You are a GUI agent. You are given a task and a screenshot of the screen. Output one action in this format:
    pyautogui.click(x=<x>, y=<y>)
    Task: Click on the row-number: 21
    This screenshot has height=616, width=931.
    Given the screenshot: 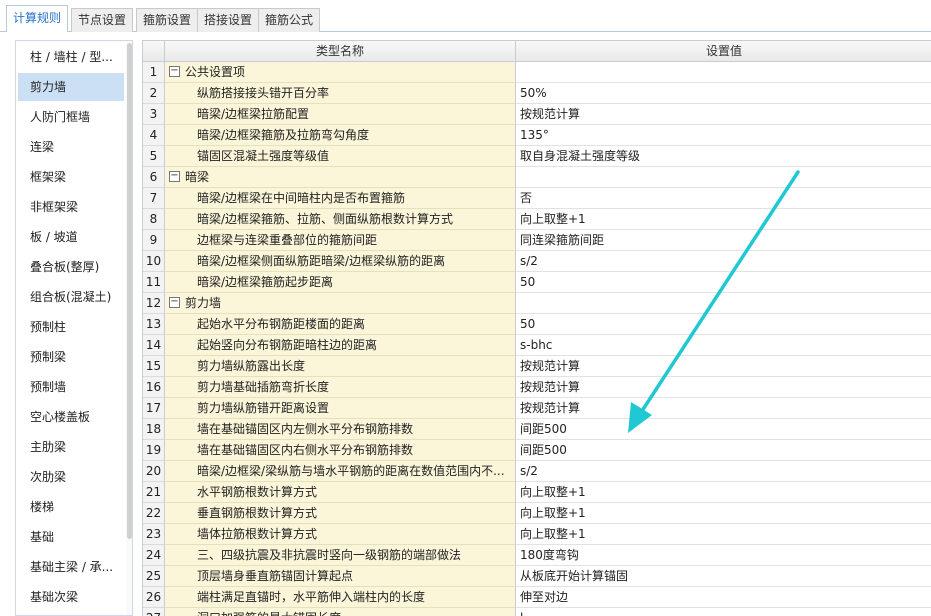 What is the action you would take?
    pyautogui.click(x=154, y=492)
    